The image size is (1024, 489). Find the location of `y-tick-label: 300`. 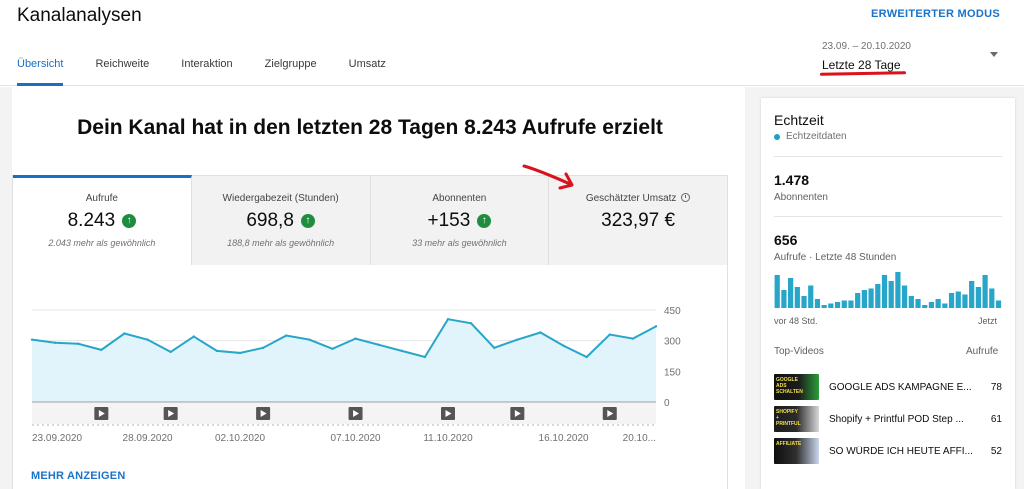

y-tick-label: 300 is located at coordinates (672, 342).